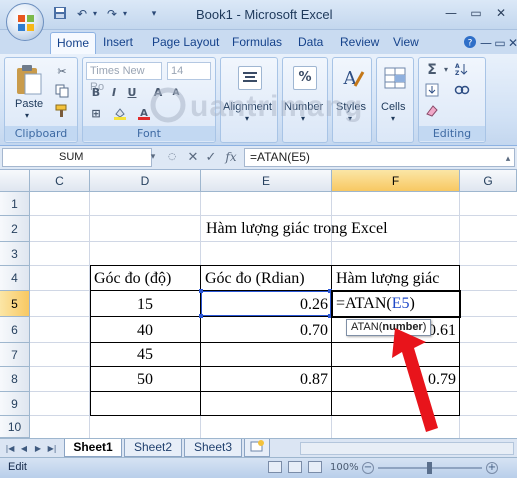 This screenshot has width=517, height=478. What do you see at coordinates (132, 279) in the screenshot?
I see `cell-d4-header: Góc đo (độ)` at bounding box center [132, 279].